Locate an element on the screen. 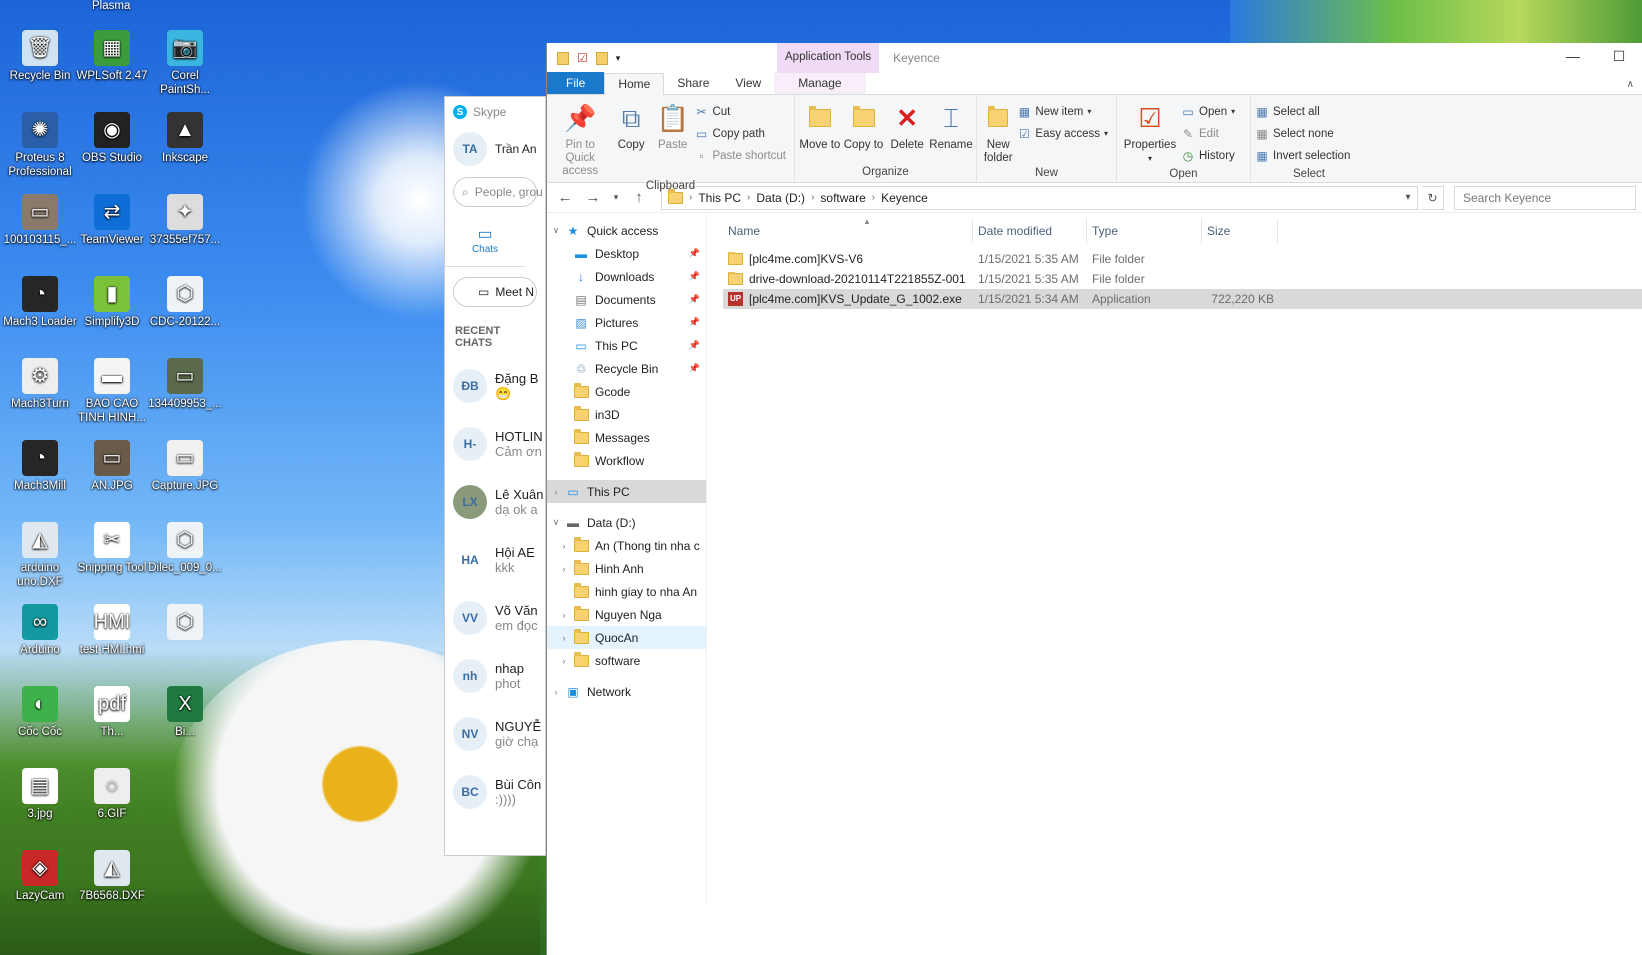 The width and height of the screenshot is (1642, 955). select-all-button: ▦ Select all is located at coordinates (1304, 111).